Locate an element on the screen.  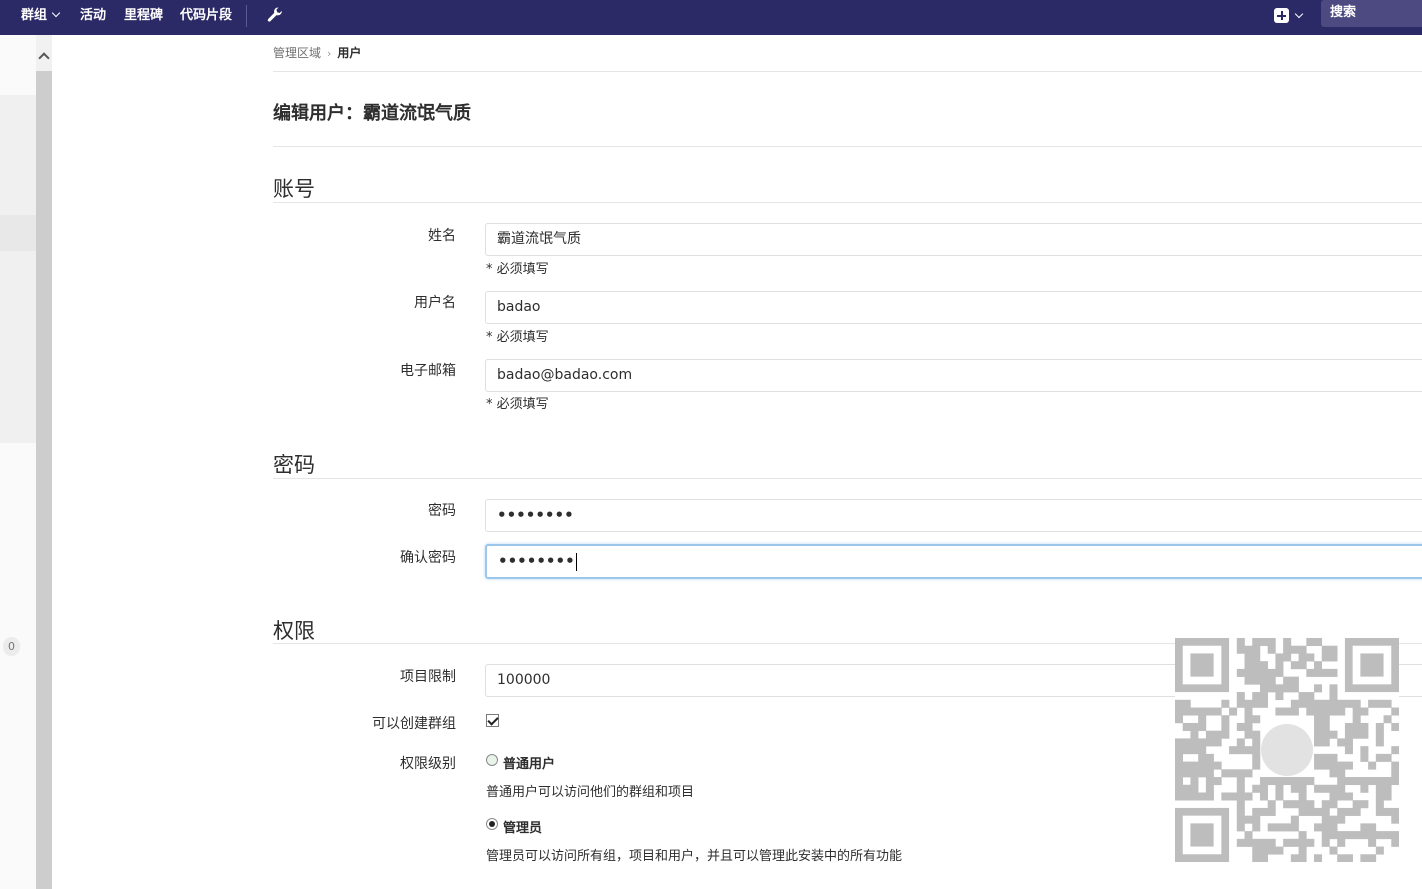
access-level-admin-label: 管理员 is located at coordinates (522, 826).